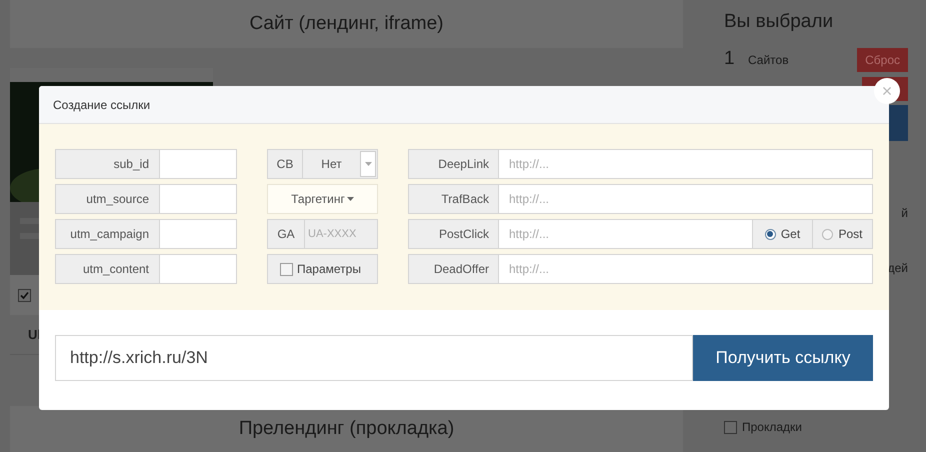 The width and height of the screenshot is (926, 452). I want to click on section-header: Сайт (лендинг, iframe), so click(346, 24).